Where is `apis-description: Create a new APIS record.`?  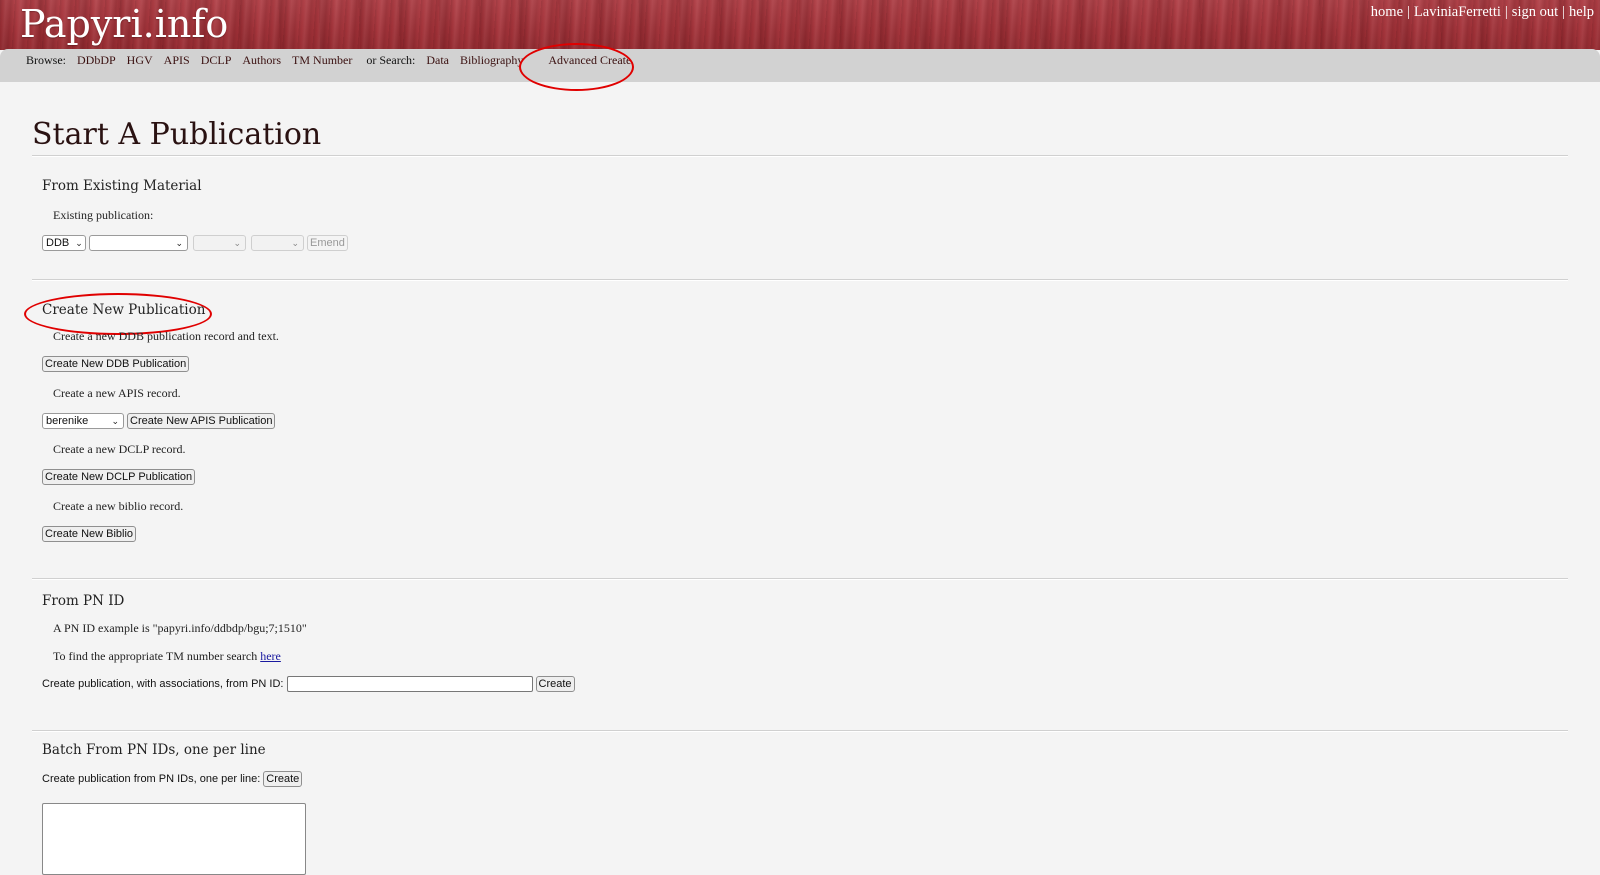
apis-description: Create a new APIS record. is located at coordinates (117, 393).